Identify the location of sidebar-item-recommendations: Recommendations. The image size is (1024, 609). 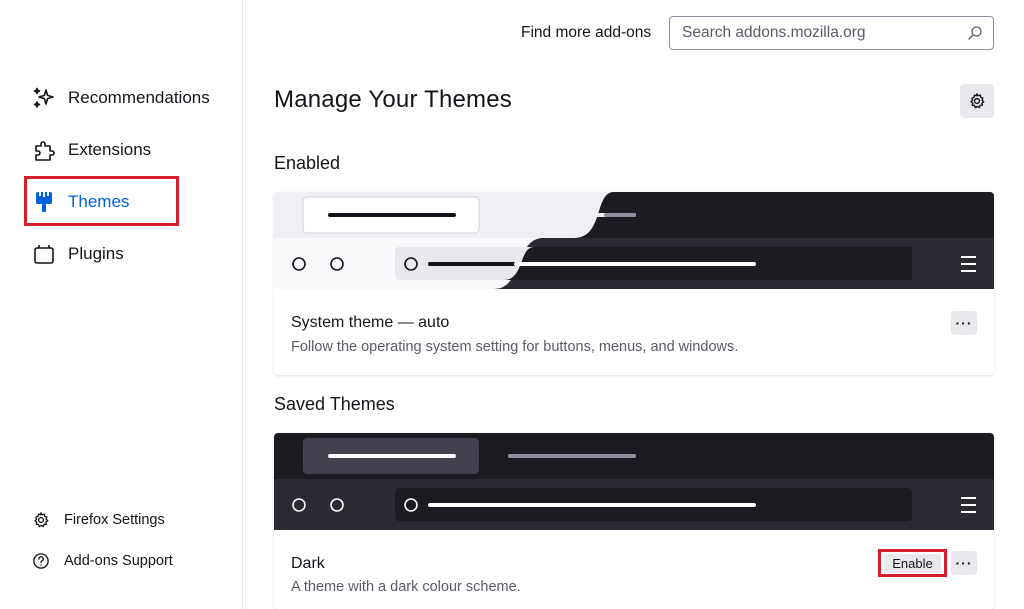
(117, 98).